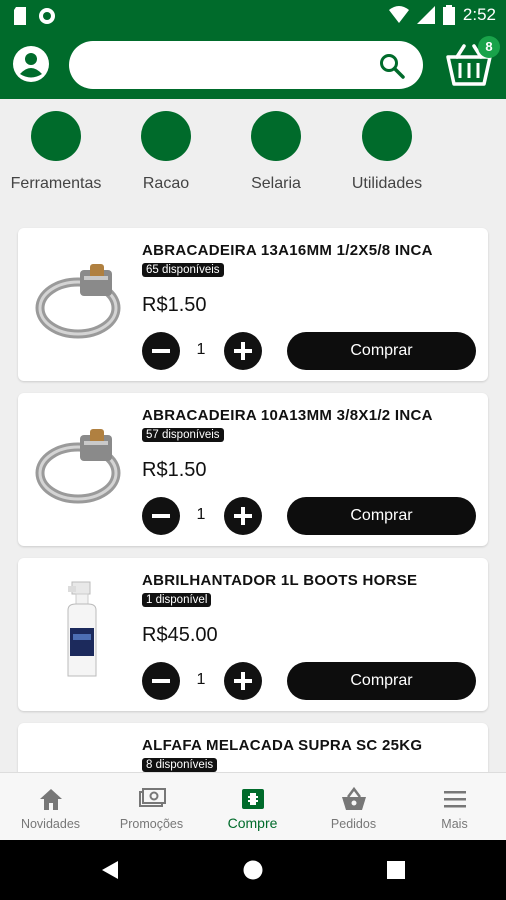  I want to click on status-time: 2:52, so click(479, 14).